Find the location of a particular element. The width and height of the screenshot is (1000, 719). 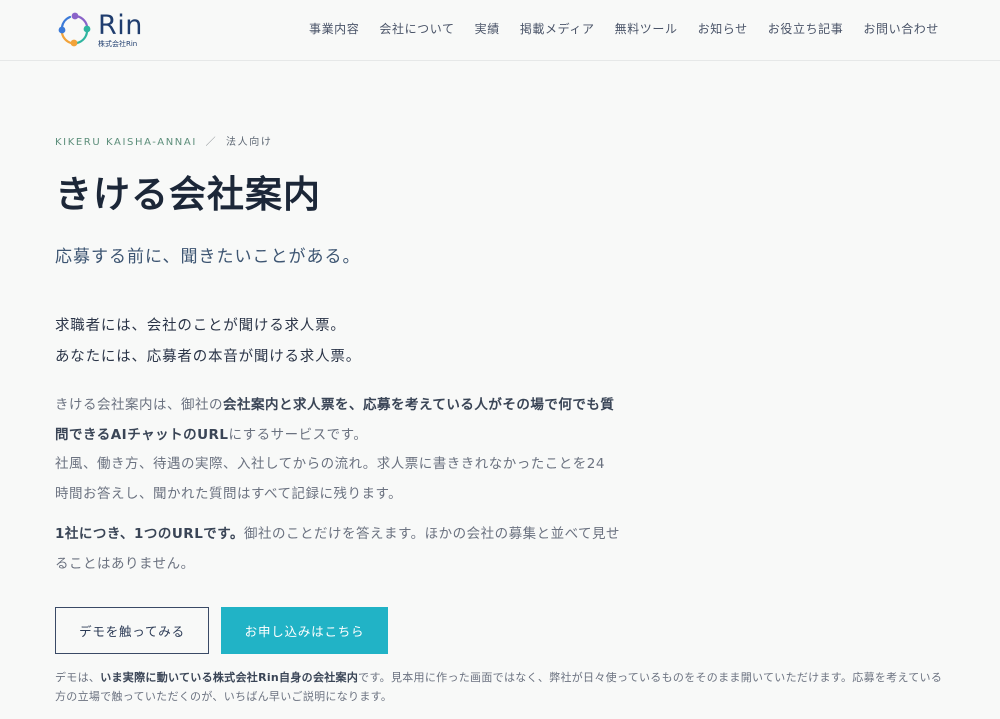

nav-item-free-tools: 無料ツール is located at coordinates (646, 29).